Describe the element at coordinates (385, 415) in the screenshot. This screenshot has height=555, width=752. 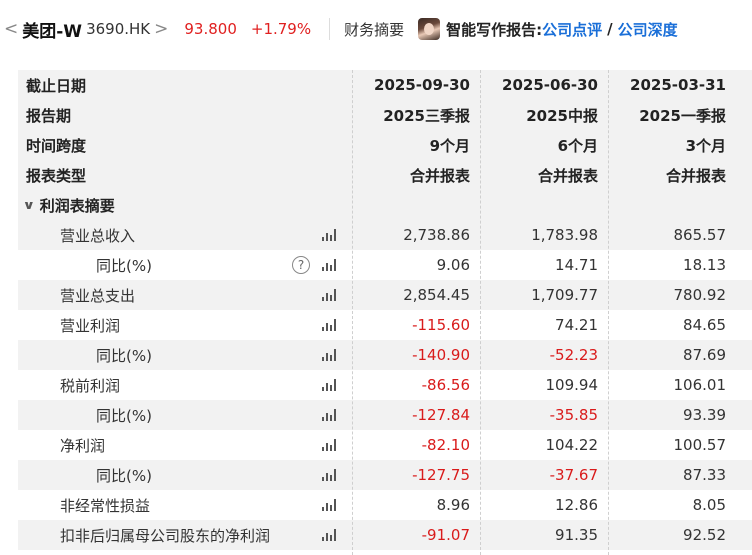
I see `table-row: 同比(%) -127.84 -35.85 93.39` at that location.